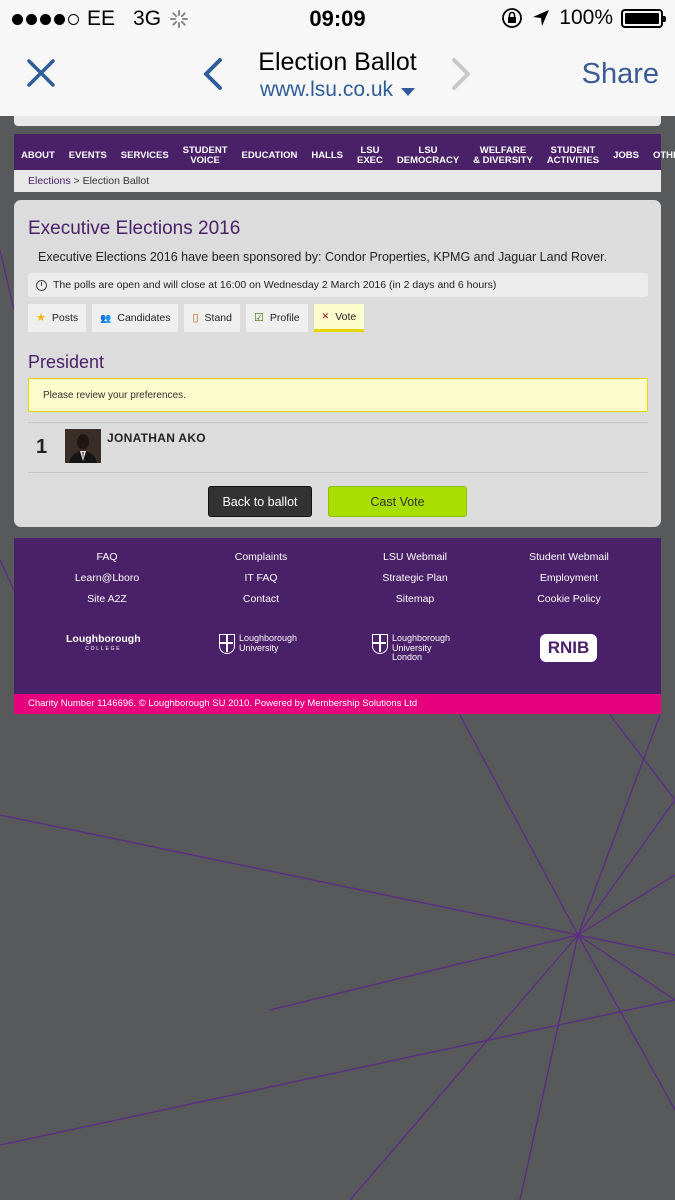  Describe the element at coordinates (259, 317) in the screenshot. I see `checkbox-icon: ☑` at that location.